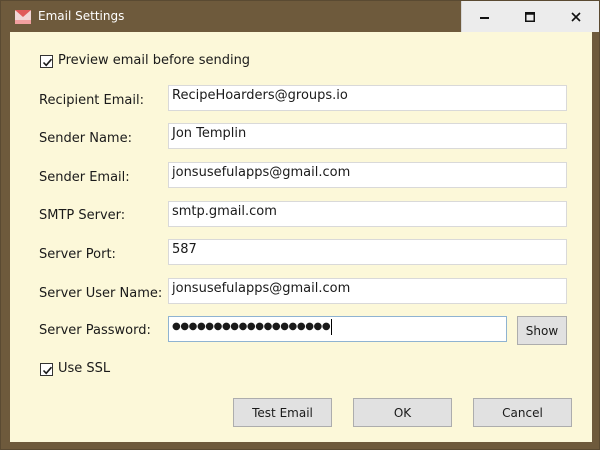 The width and height of the screenshot is (600, 450). I want to click on recipient-email-input: RecipeHoarders@groups.io, so click(367, 98).